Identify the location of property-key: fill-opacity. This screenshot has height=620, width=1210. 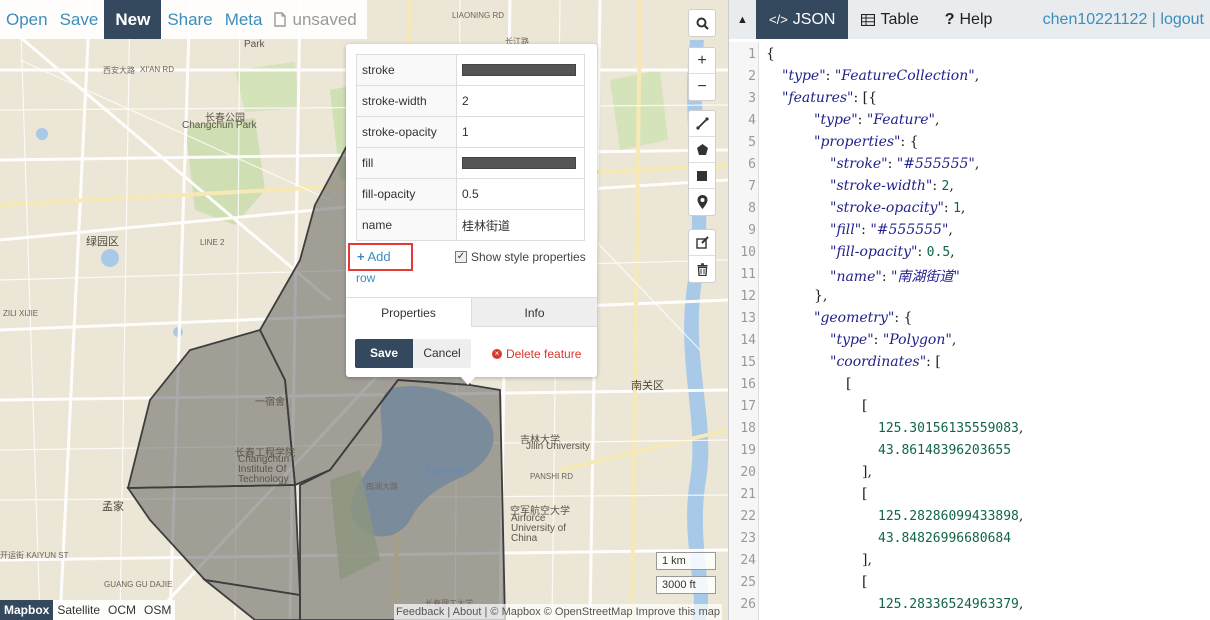
(406, 194).